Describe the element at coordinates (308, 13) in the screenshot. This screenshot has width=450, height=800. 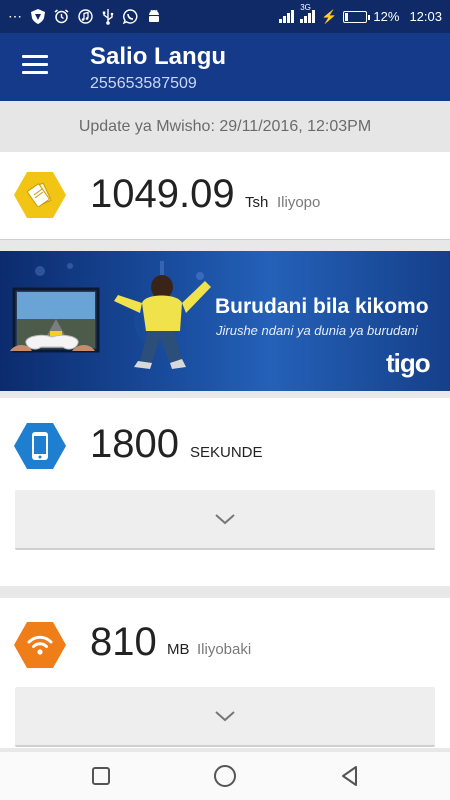
I see `signal-3g-icon: 3G` at that location.